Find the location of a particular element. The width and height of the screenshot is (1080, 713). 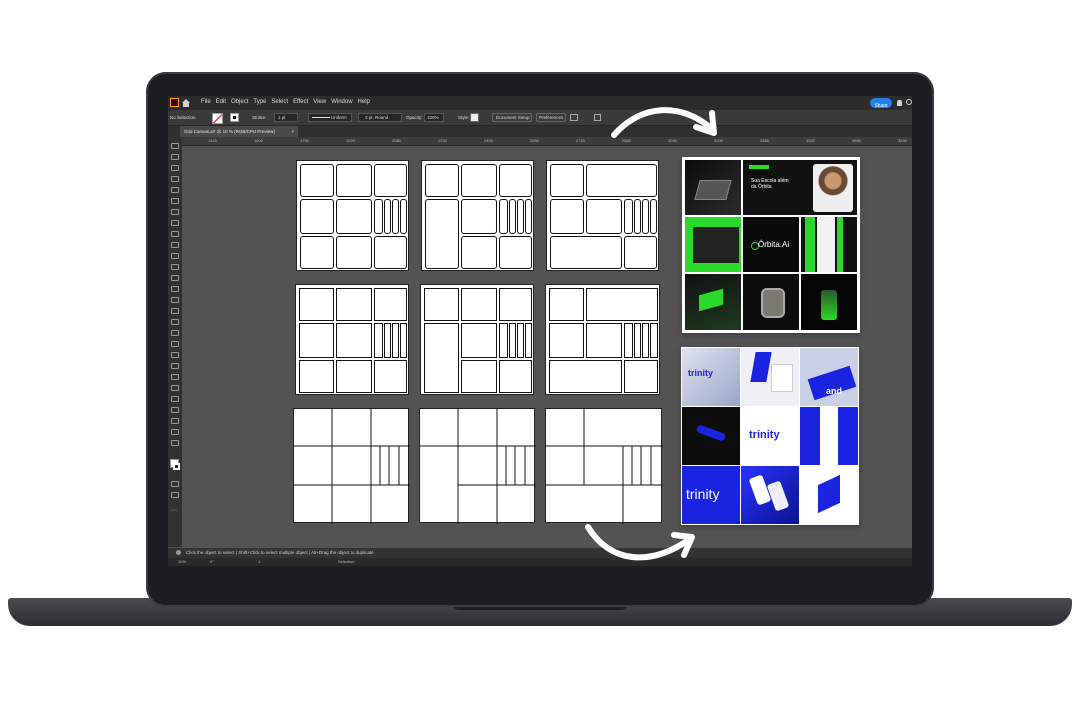

status-mode: Selection is located at coordinates (346, 561).